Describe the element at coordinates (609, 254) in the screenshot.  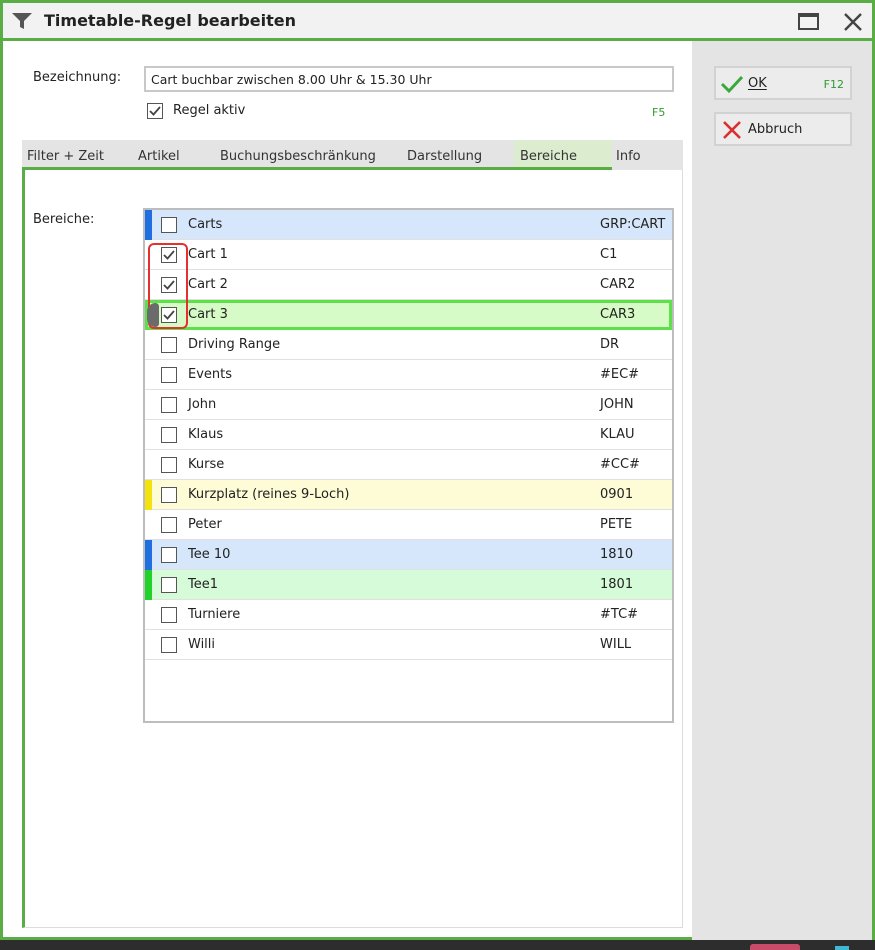
I see `area-code: C1` at that location.